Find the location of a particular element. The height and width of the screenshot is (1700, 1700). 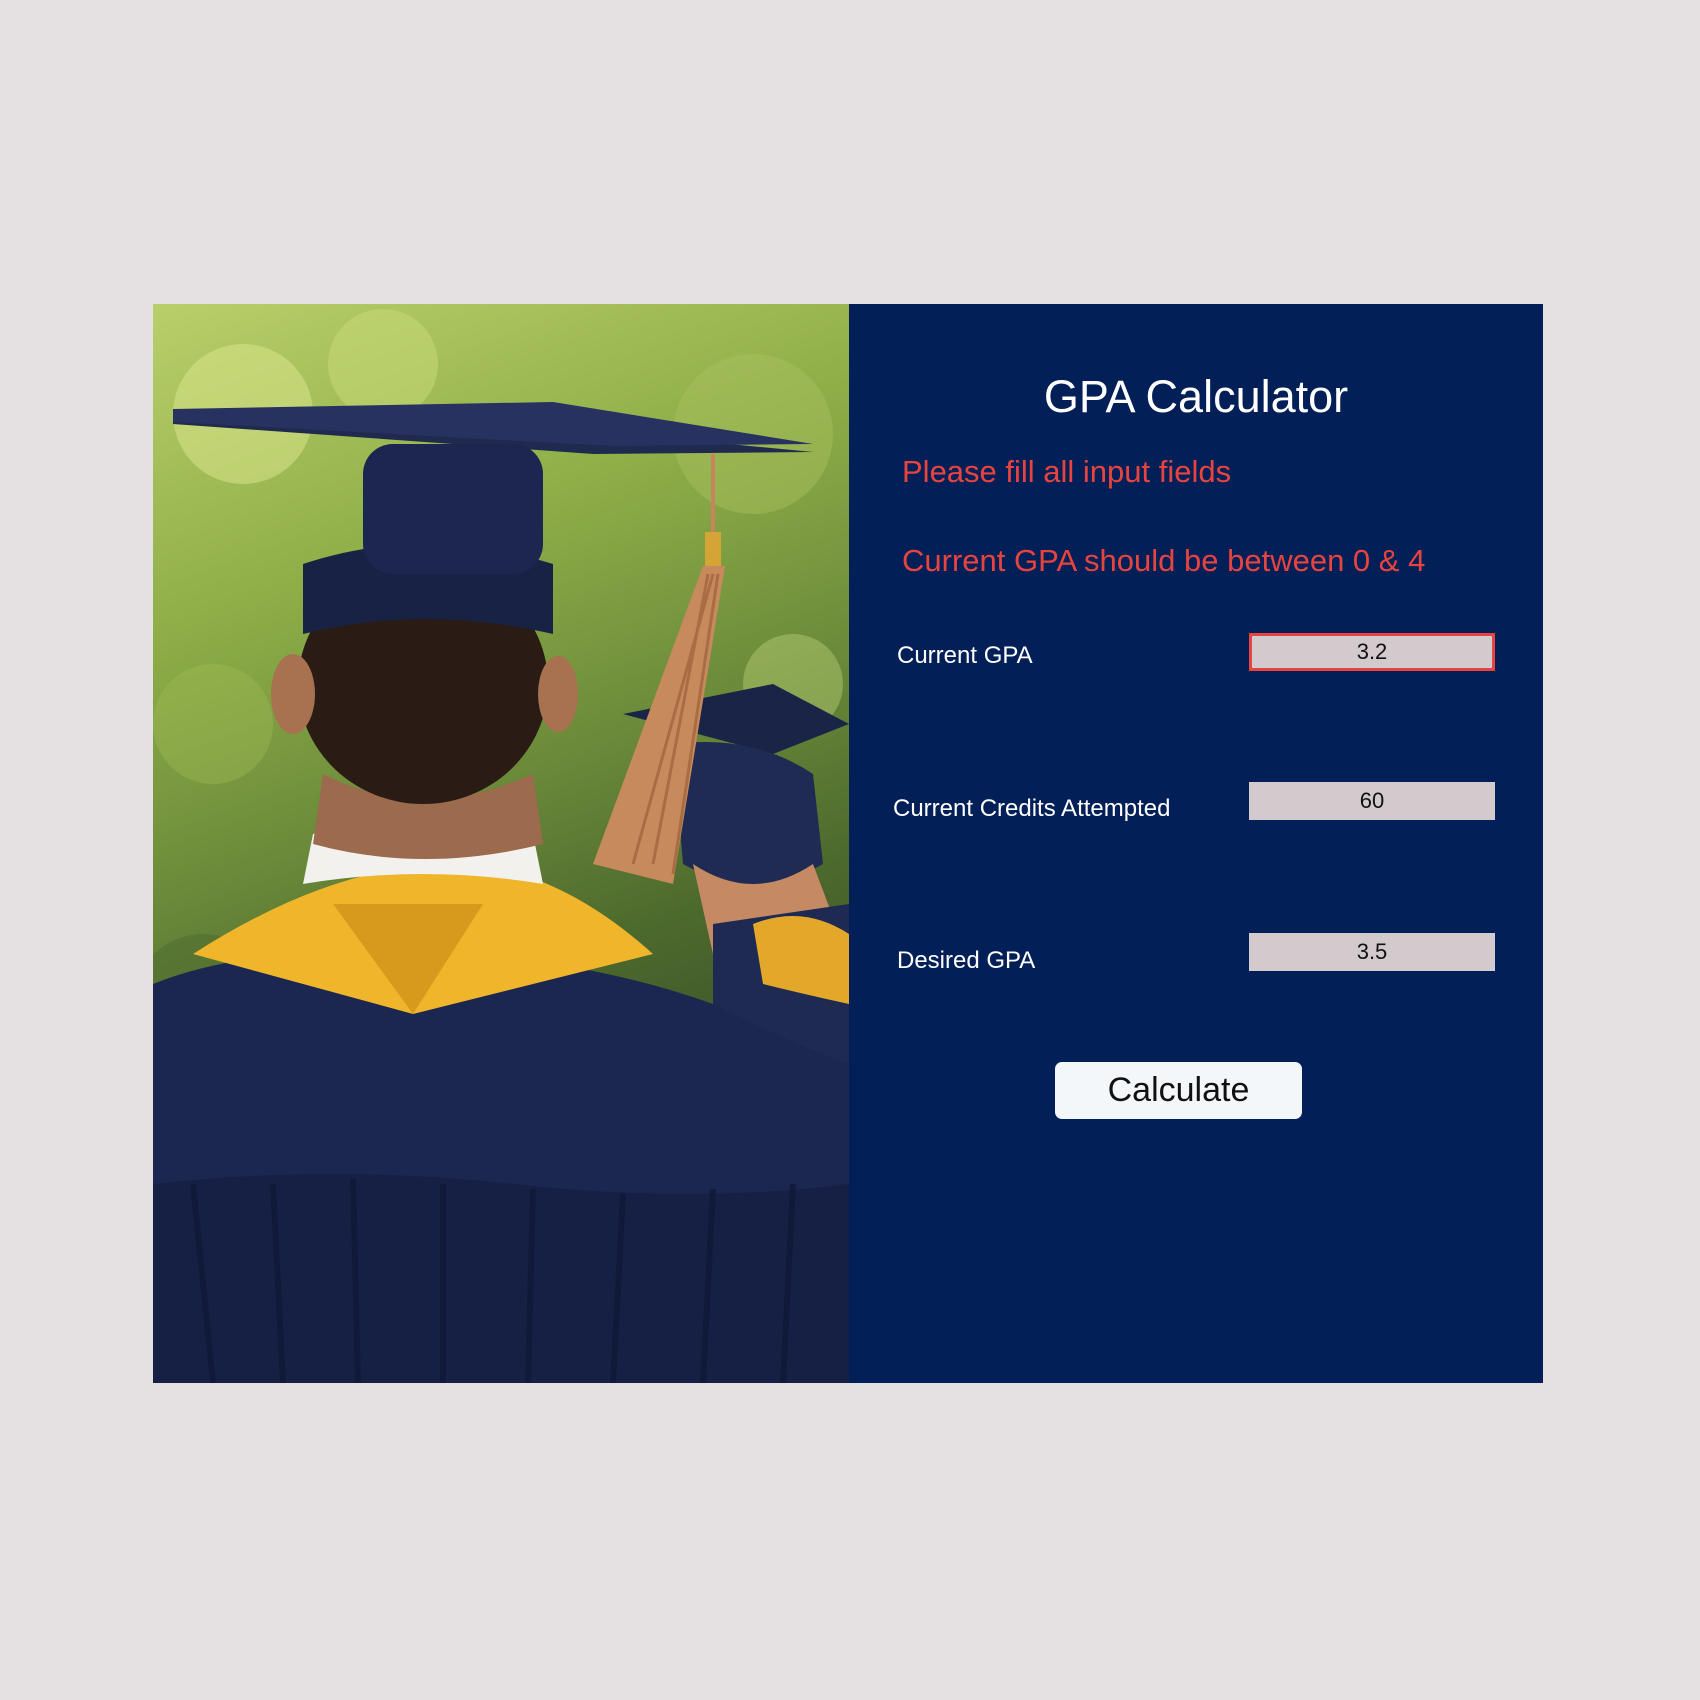

error-fill-all-fields: Please fill all input fields is located at coordinates (1067, 471).